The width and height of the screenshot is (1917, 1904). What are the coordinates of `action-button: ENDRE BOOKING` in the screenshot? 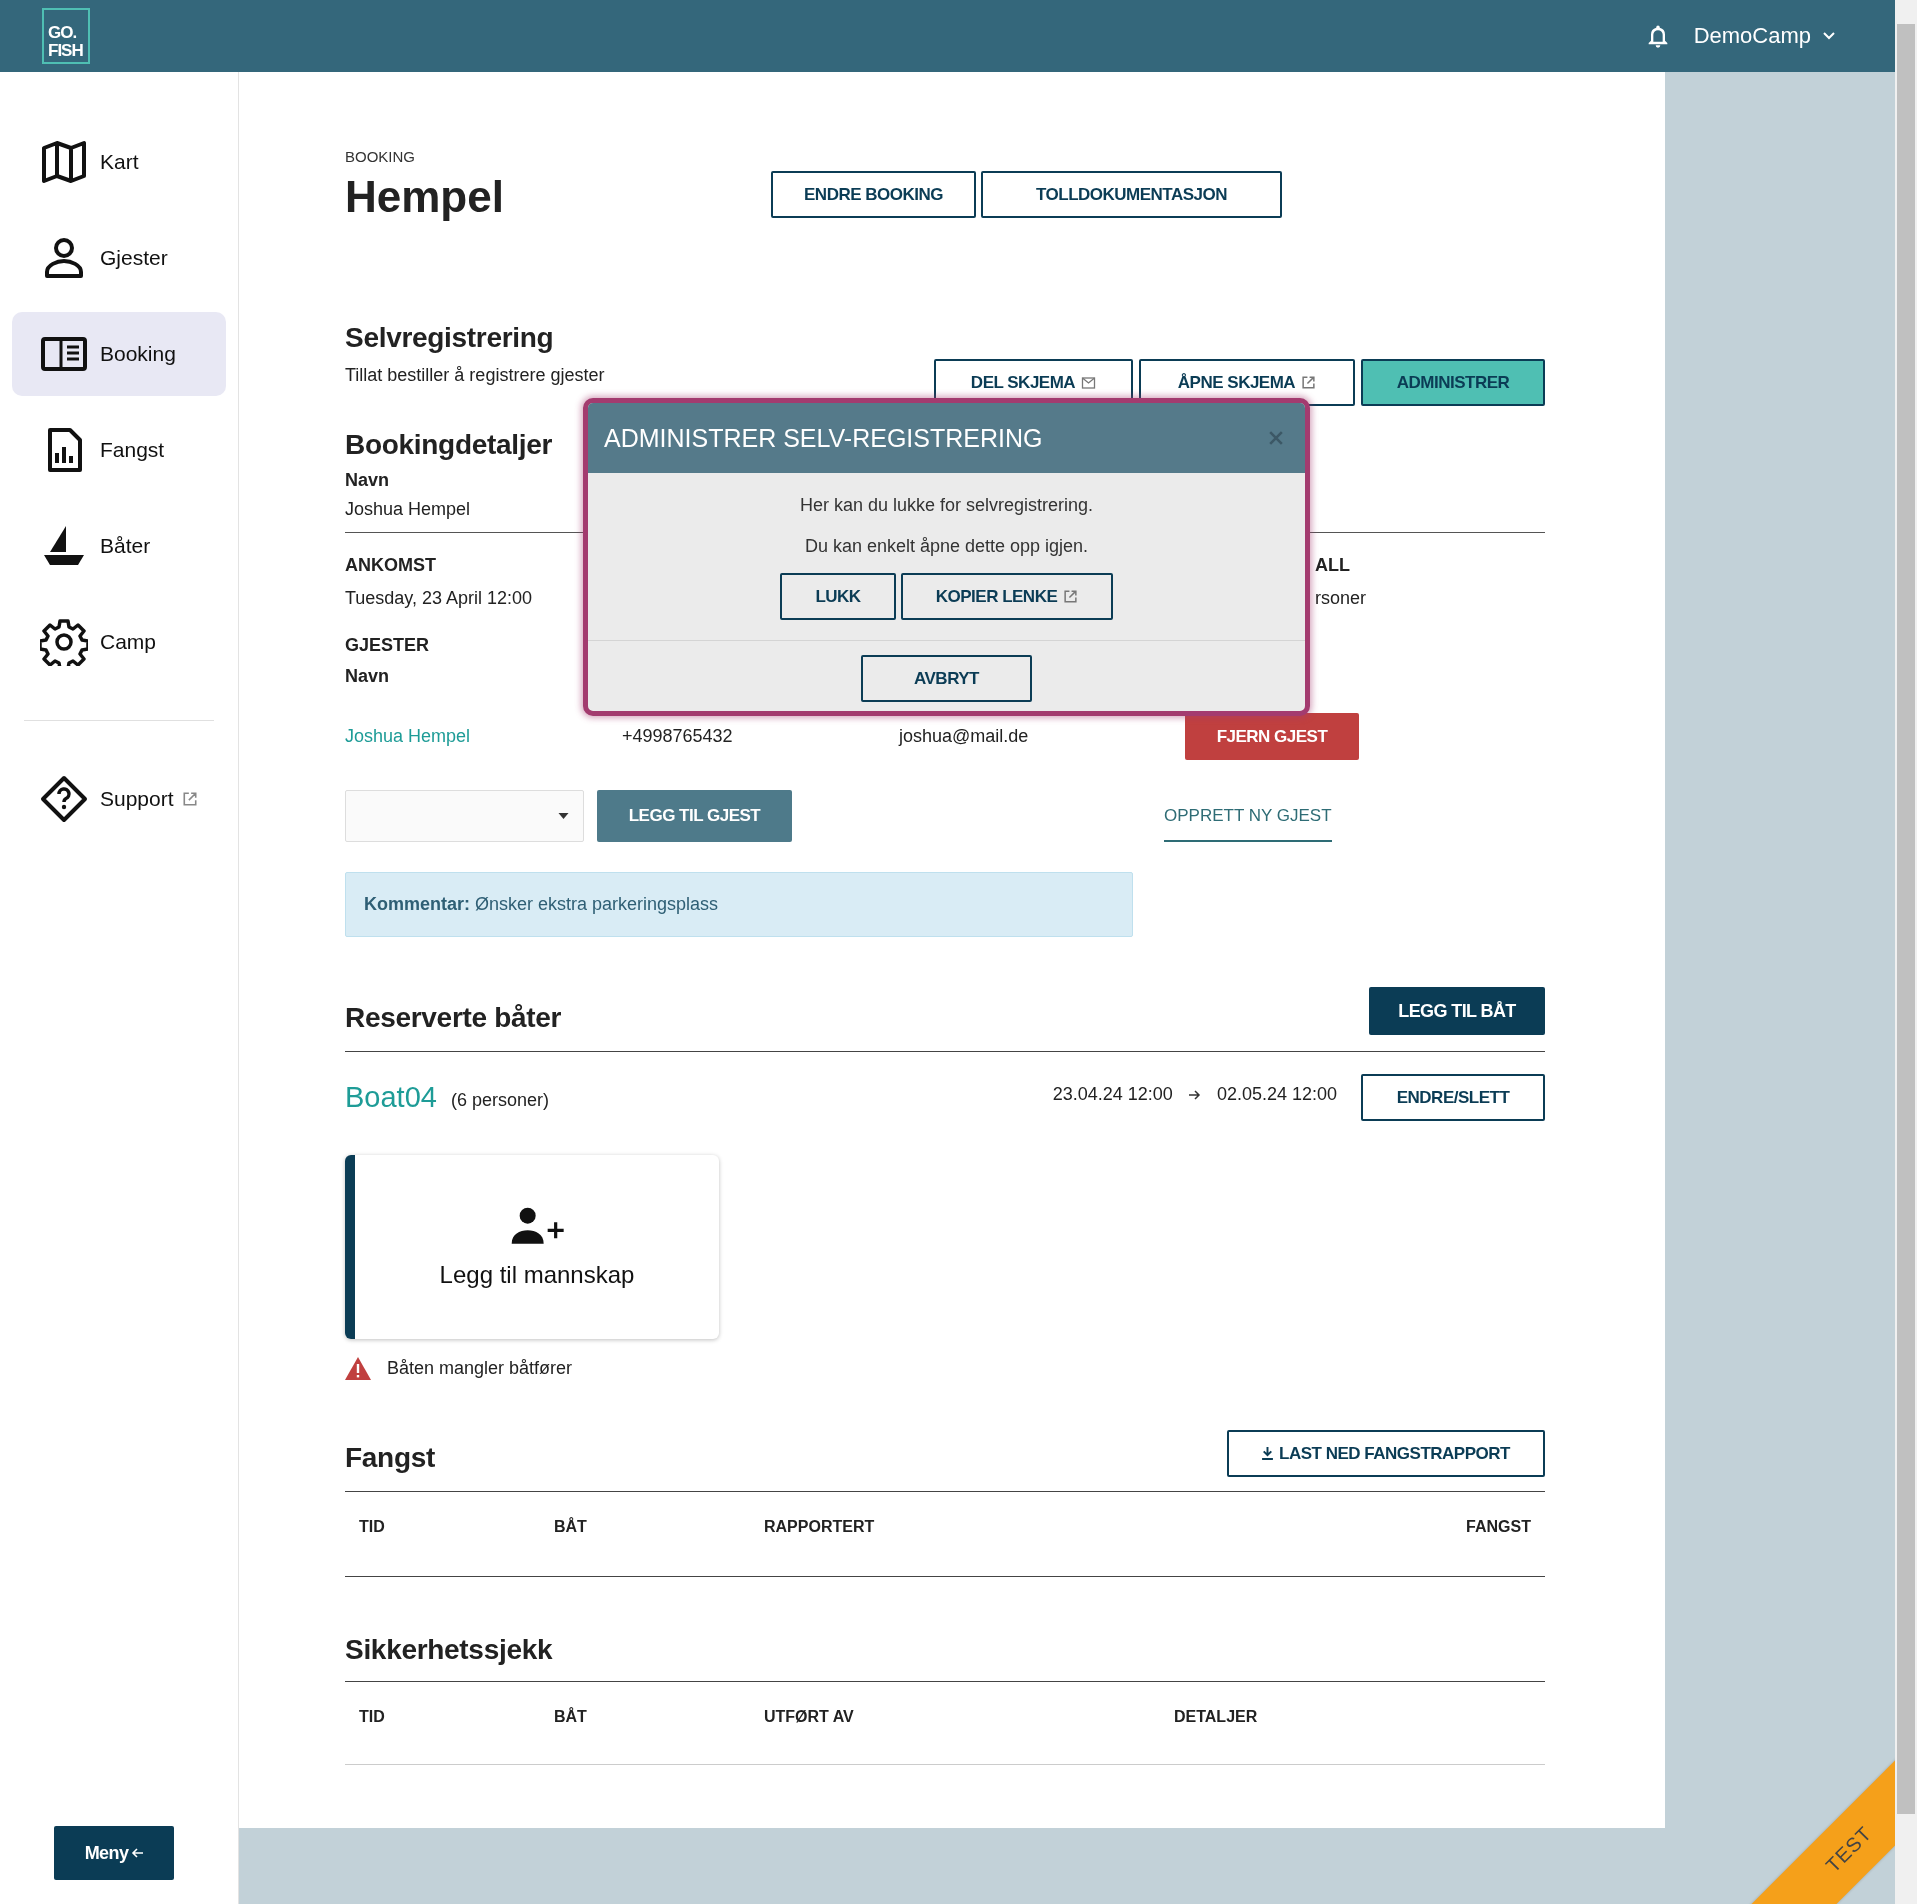 It's located at (873, 194).